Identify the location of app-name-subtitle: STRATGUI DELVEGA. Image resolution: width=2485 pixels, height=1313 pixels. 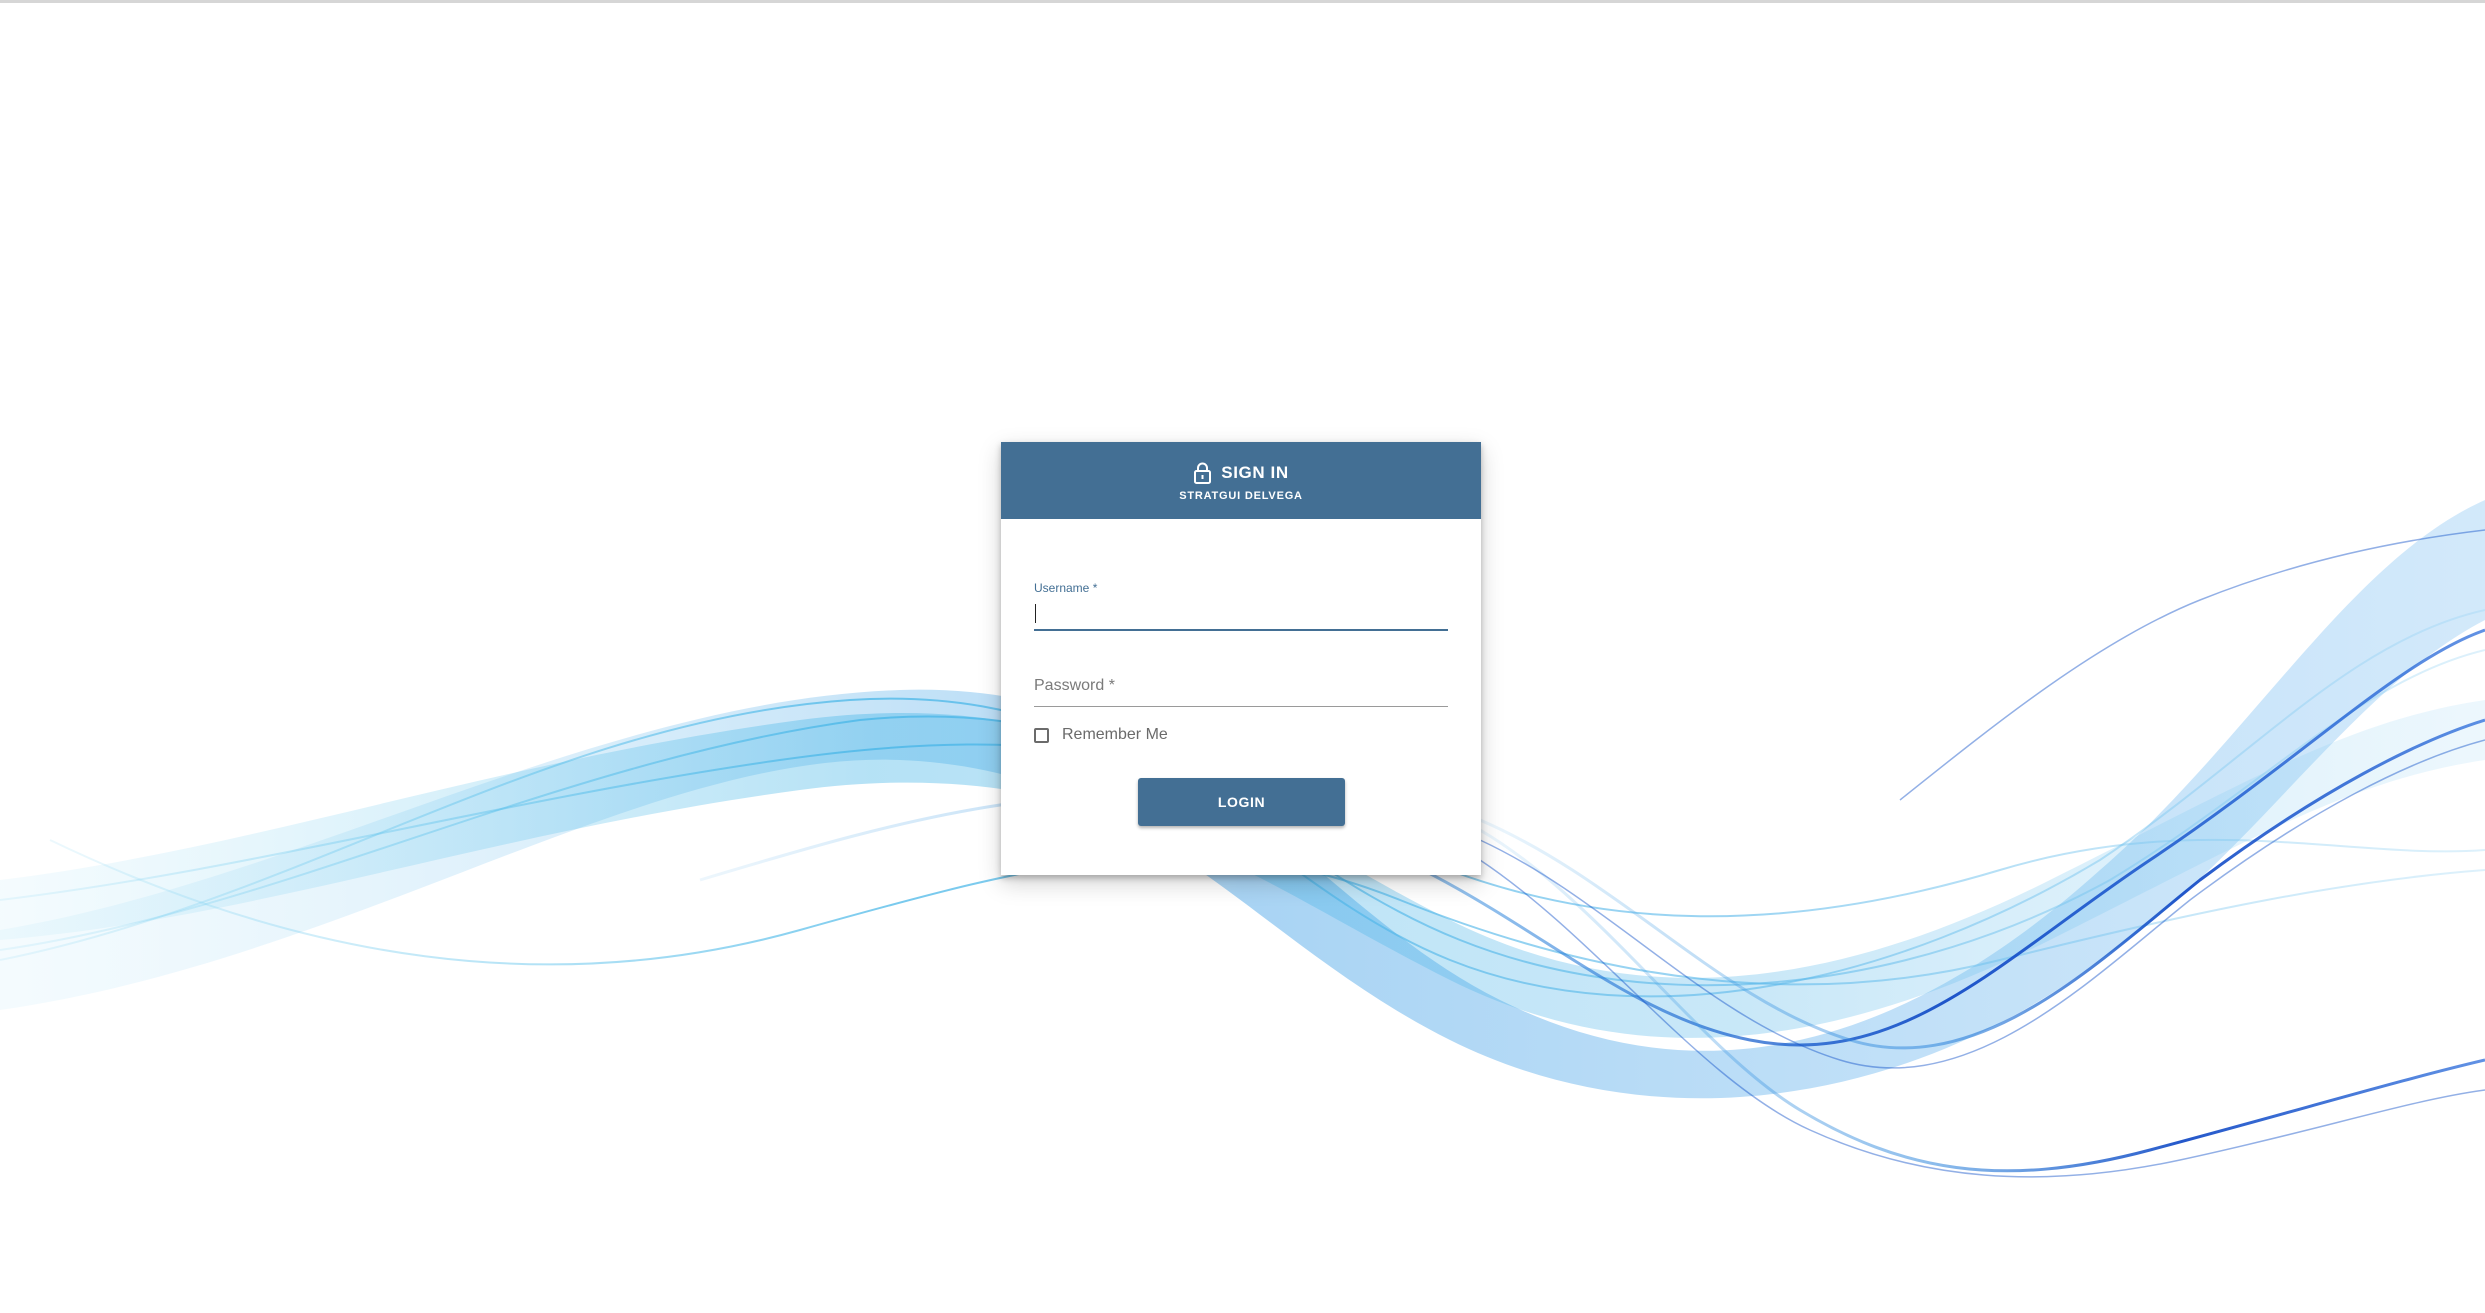
(1241, 496).